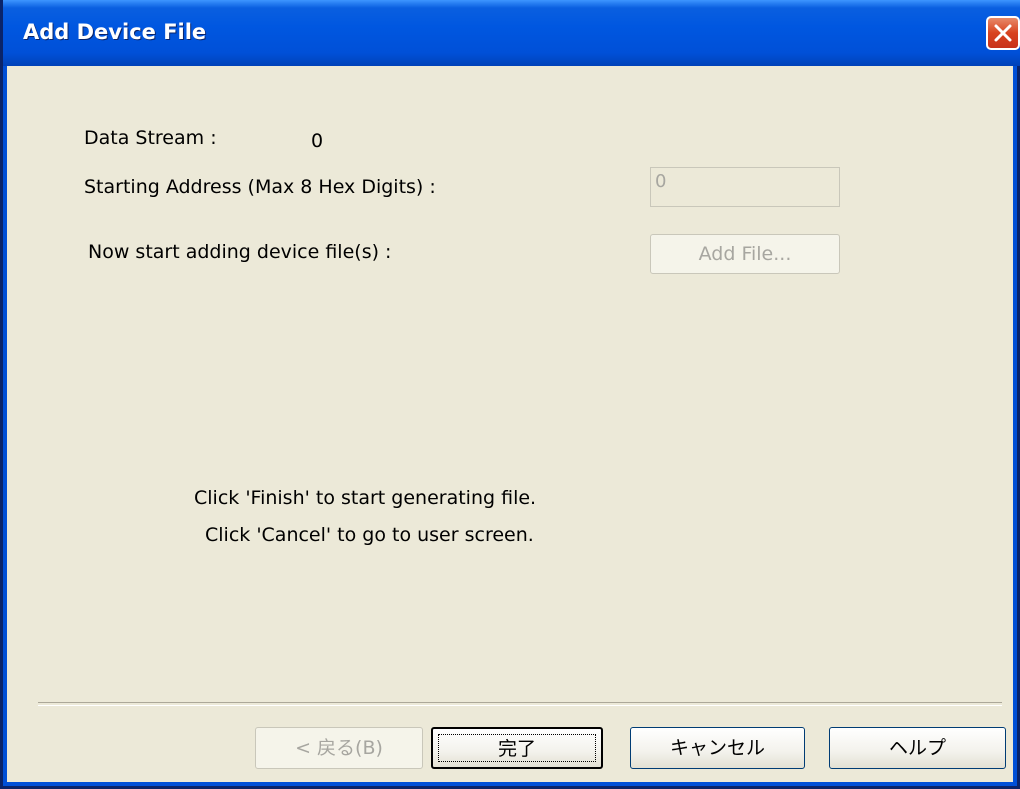 The image size is (1020, 789). I want to click on instruction-finish: Click 'Finish' to start generating file., so click(365, 498).